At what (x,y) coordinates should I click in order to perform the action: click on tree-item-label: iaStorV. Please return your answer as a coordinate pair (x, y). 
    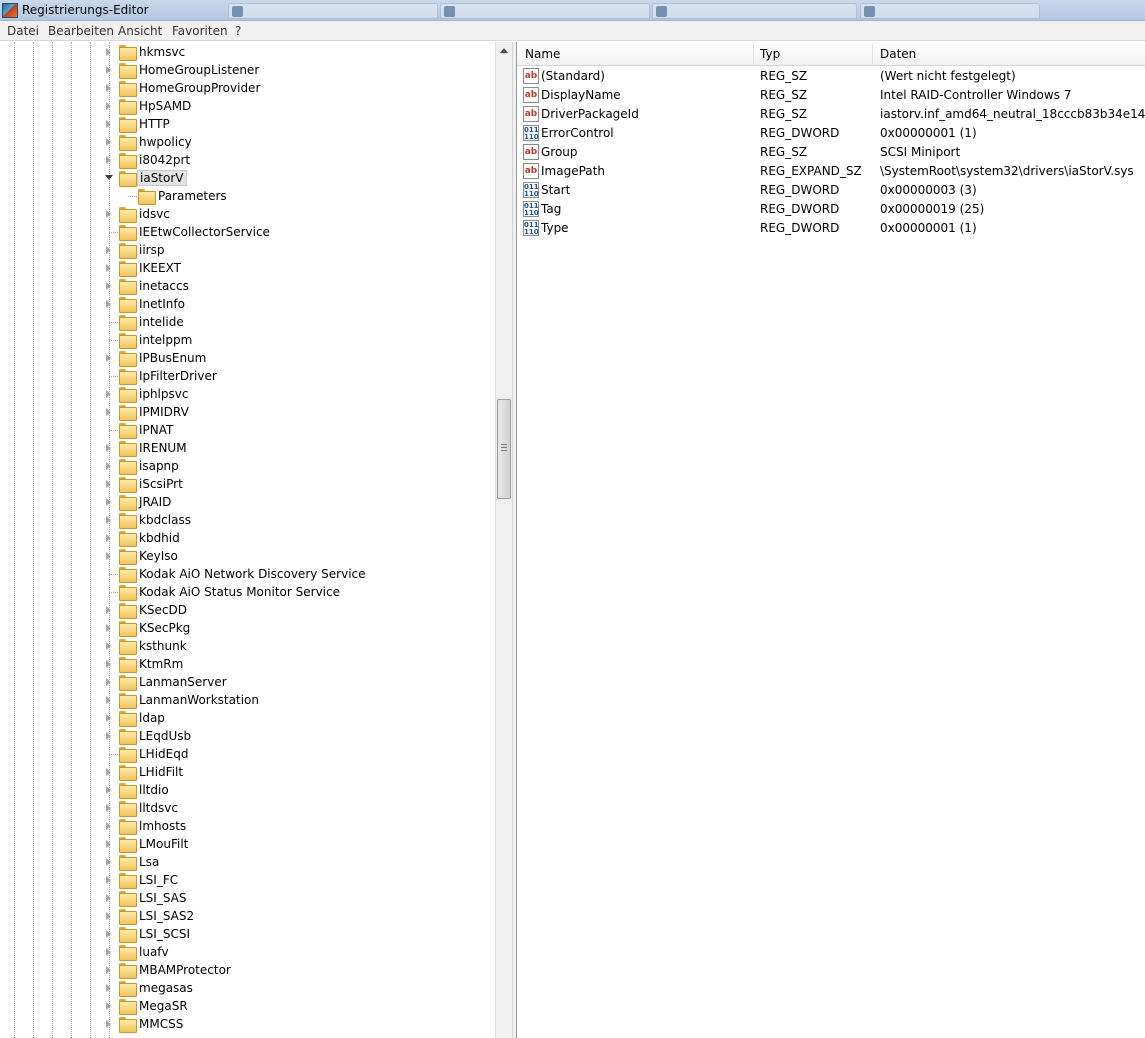
    Looking at the image, I should click on (162, 178).